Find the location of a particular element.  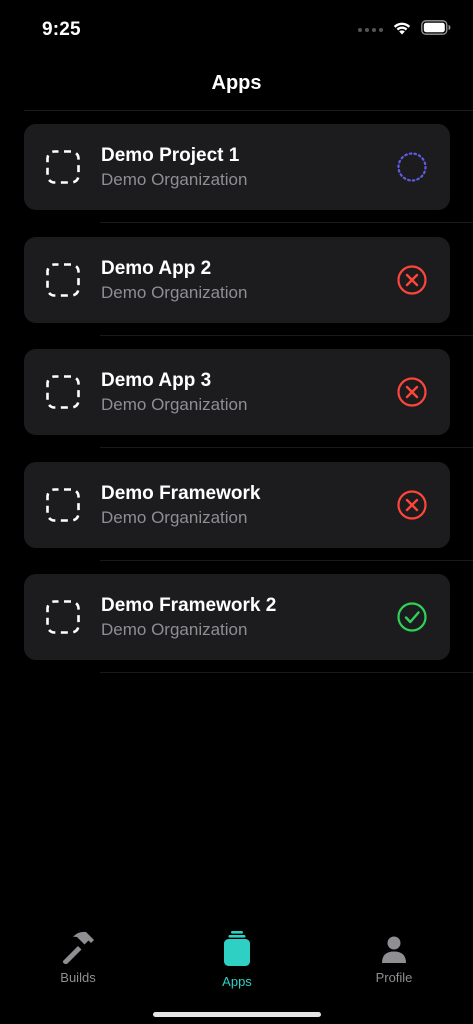

app-card: Demo App 3 Demo Organization is located at coordinates (248, 398).